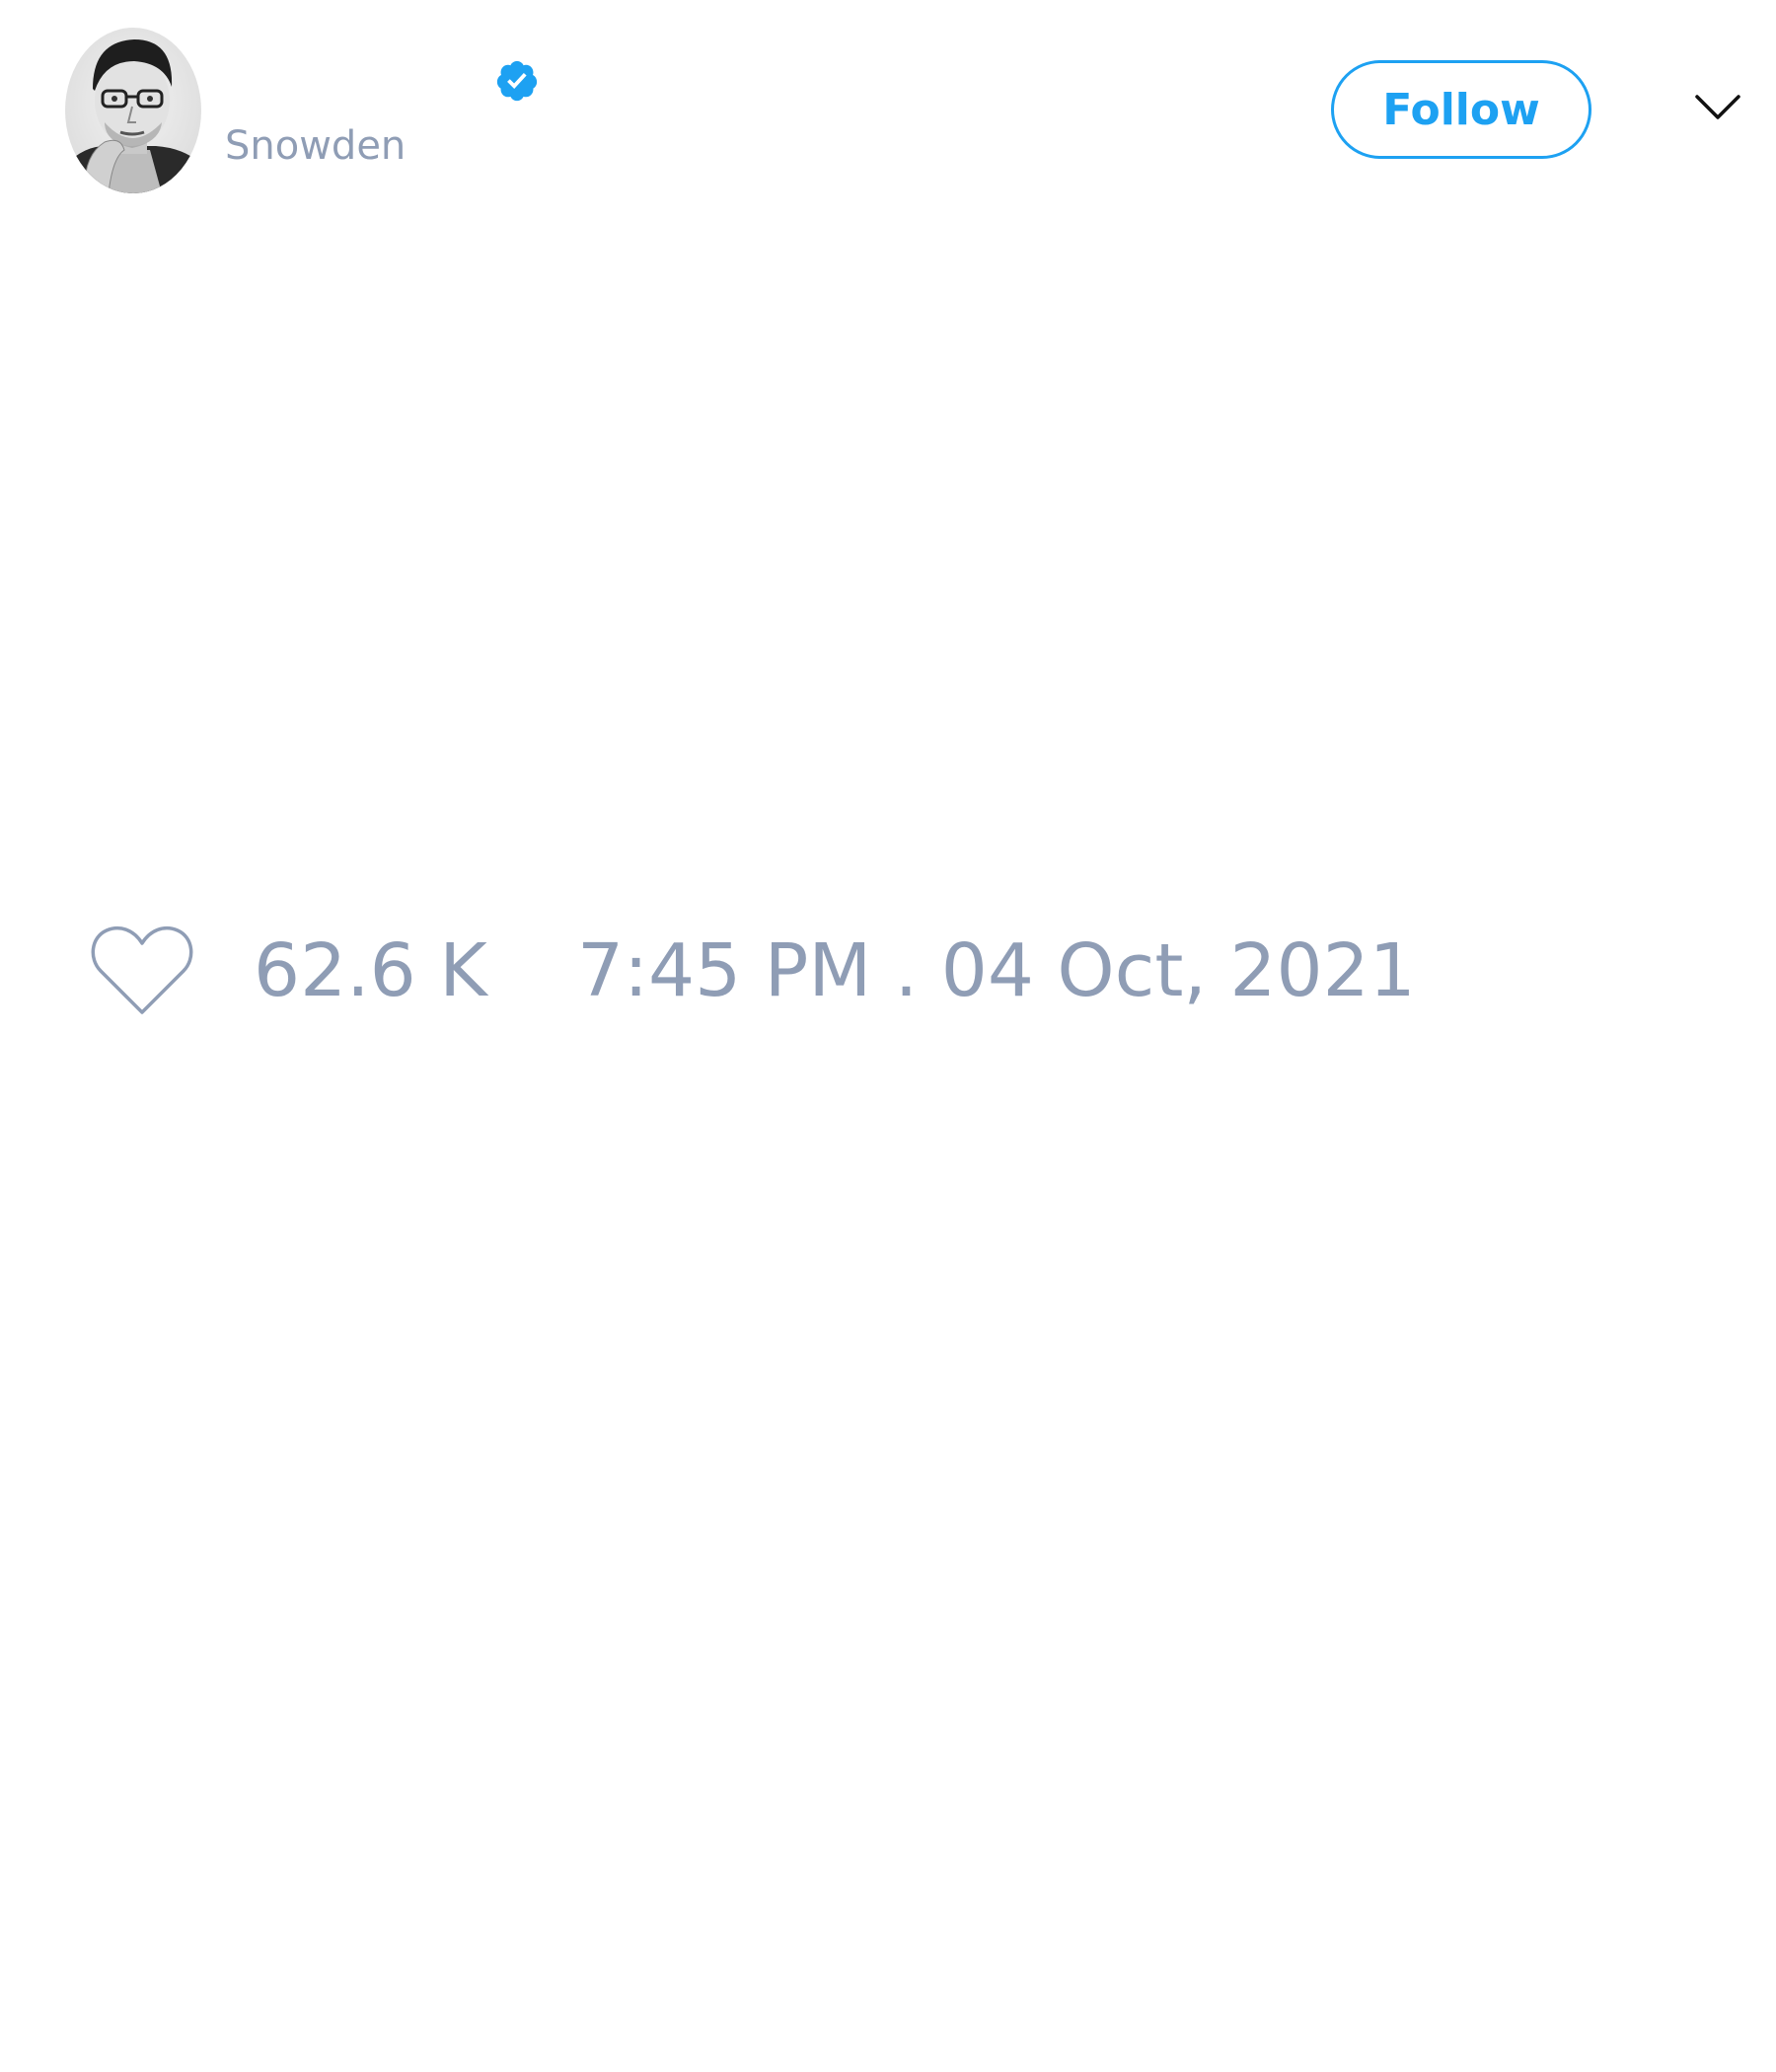 This screenshot has height=2072, width=1776. I want to click on verified-badge-icon, so click(517, 81).